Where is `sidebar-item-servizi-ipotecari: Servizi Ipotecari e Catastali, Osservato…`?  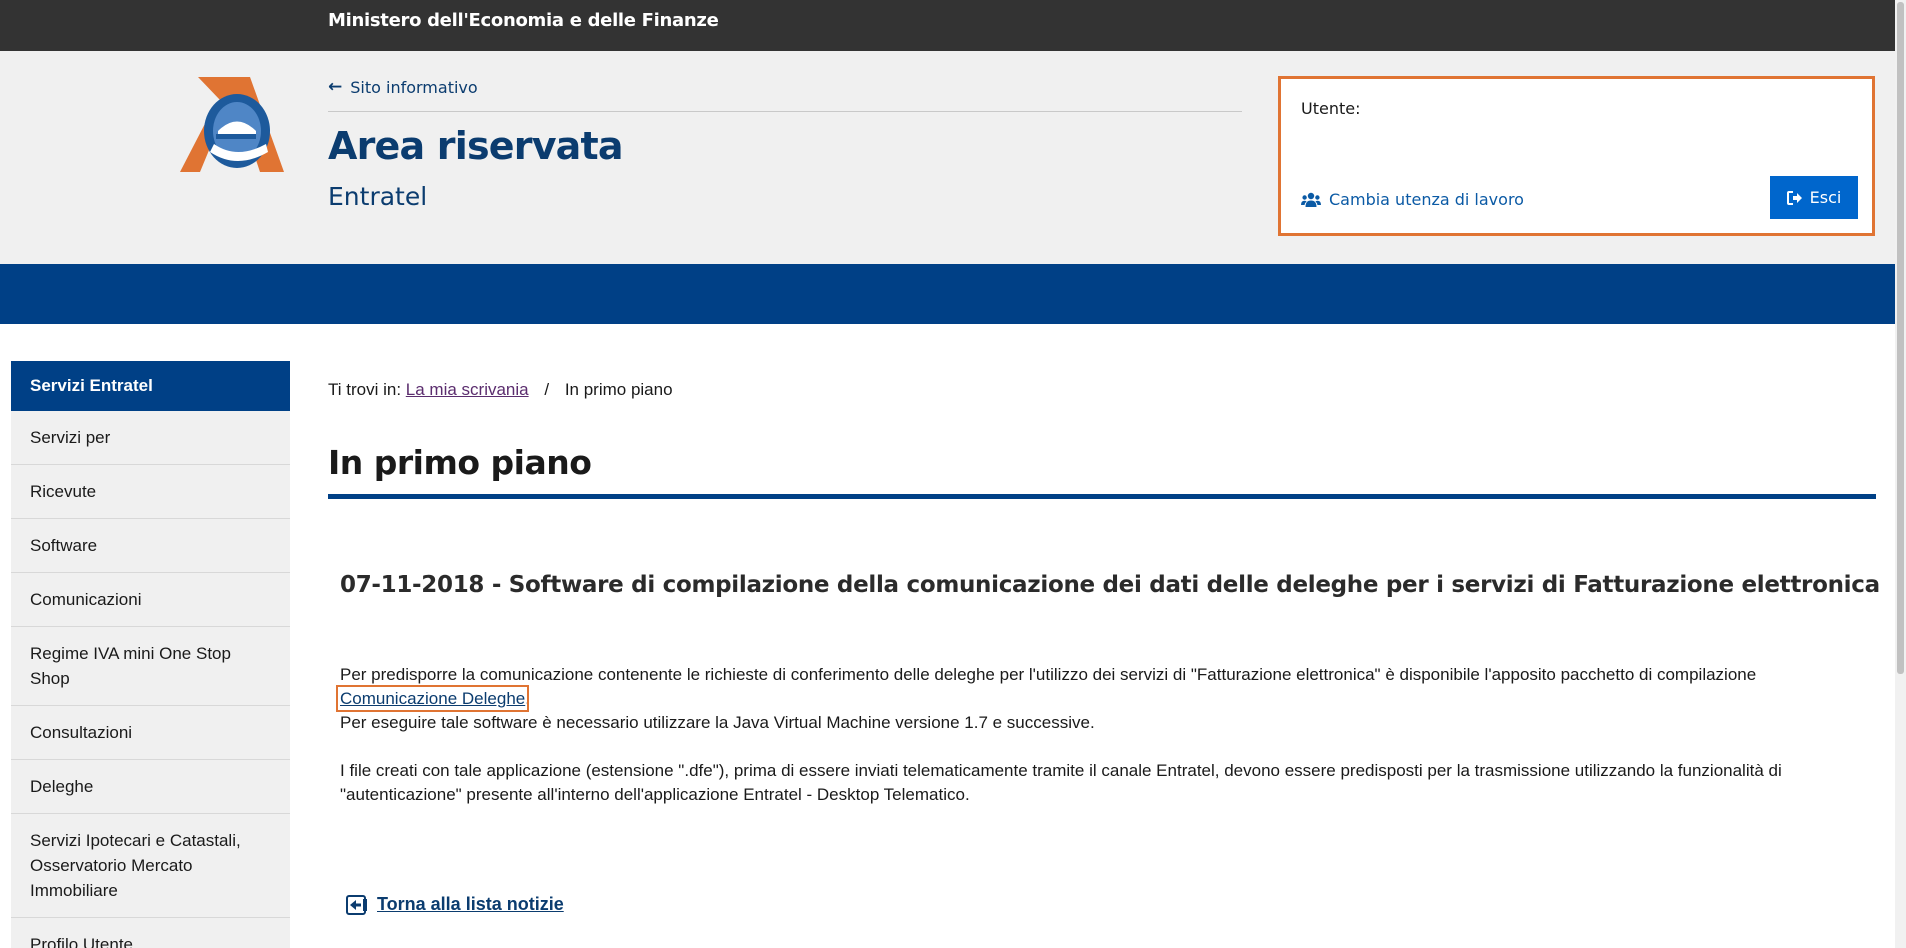 sidebar-item-servizi-ipotecari: Servizi Ipotecari e Catastali, Osservato… is located at coordinates (150, 866).